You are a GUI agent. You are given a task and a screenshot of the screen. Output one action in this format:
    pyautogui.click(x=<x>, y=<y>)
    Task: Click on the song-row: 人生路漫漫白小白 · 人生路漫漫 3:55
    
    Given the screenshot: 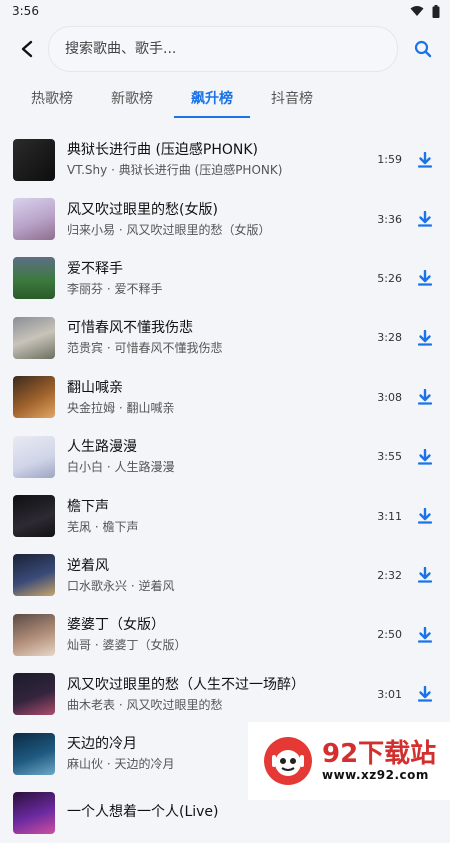 What is the action you would take?
    pyautogui.click(x=225, y=456)
    